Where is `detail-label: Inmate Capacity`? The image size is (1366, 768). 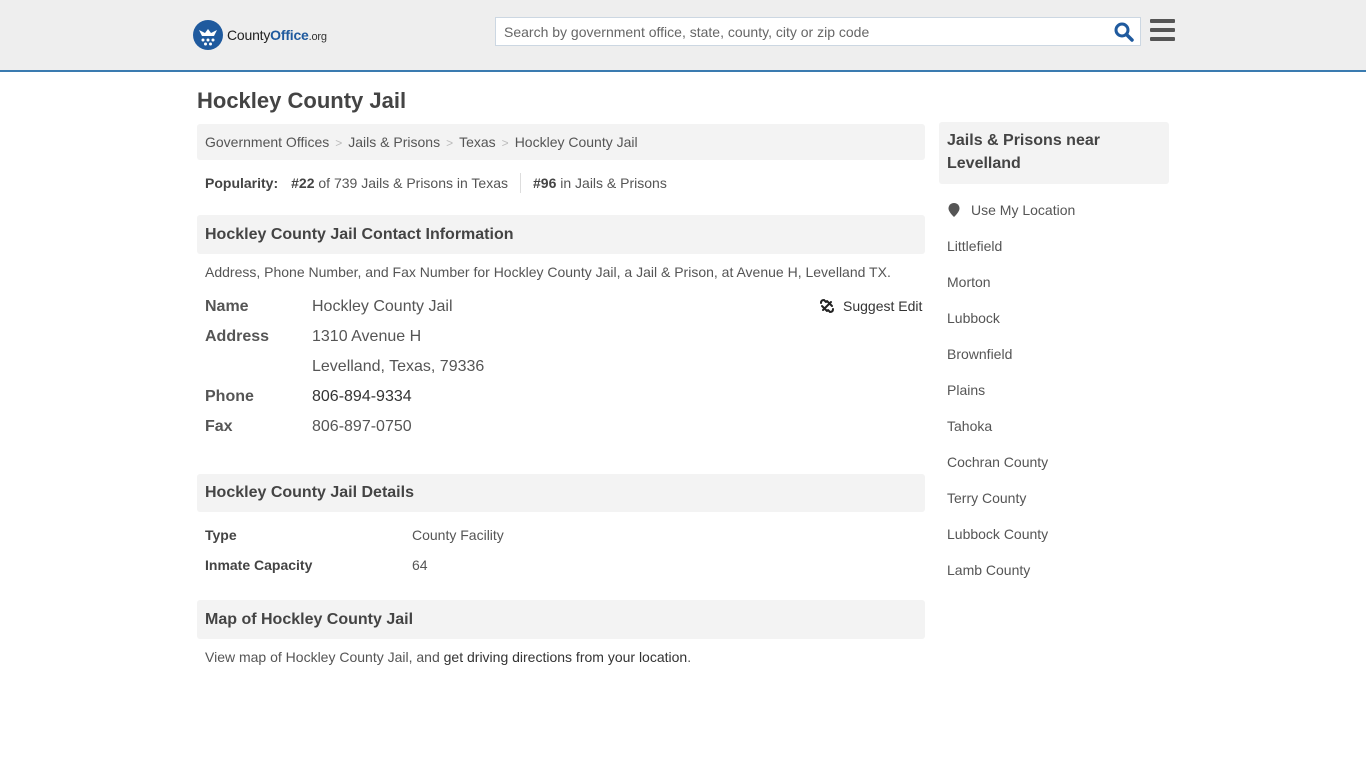 detail-label: Inmate Capacity is located at coordinates (259, 565).